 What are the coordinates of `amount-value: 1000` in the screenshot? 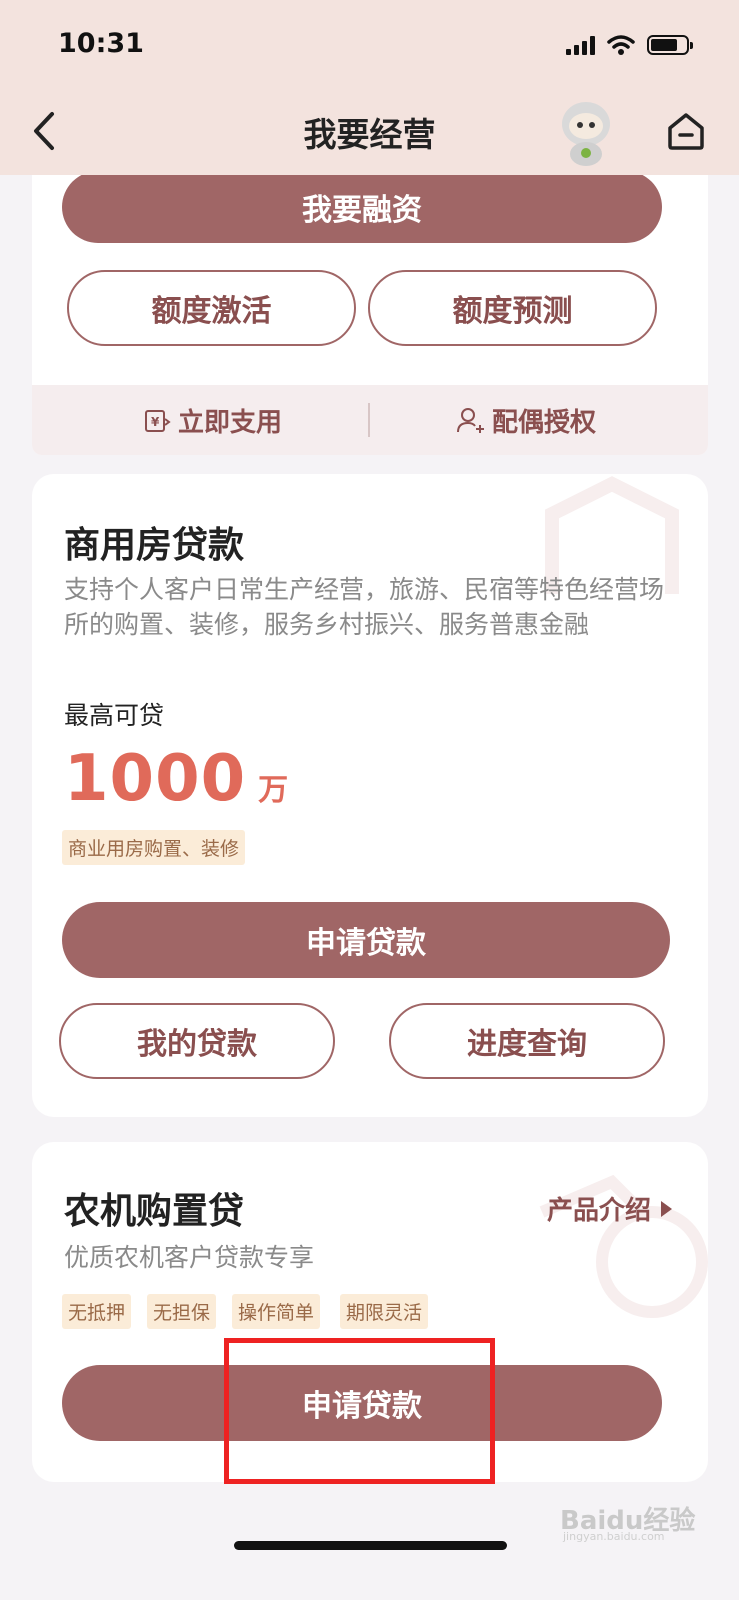 It's located at (155, 779).